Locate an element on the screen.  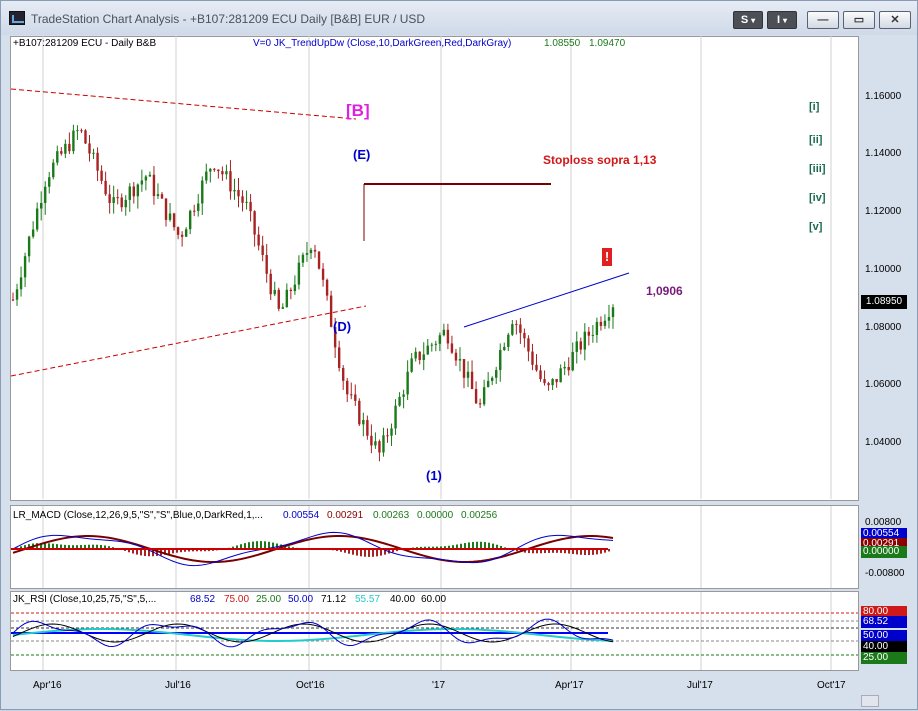
indicator-value-1: 1.08550 is located at coordinates (562, 43).